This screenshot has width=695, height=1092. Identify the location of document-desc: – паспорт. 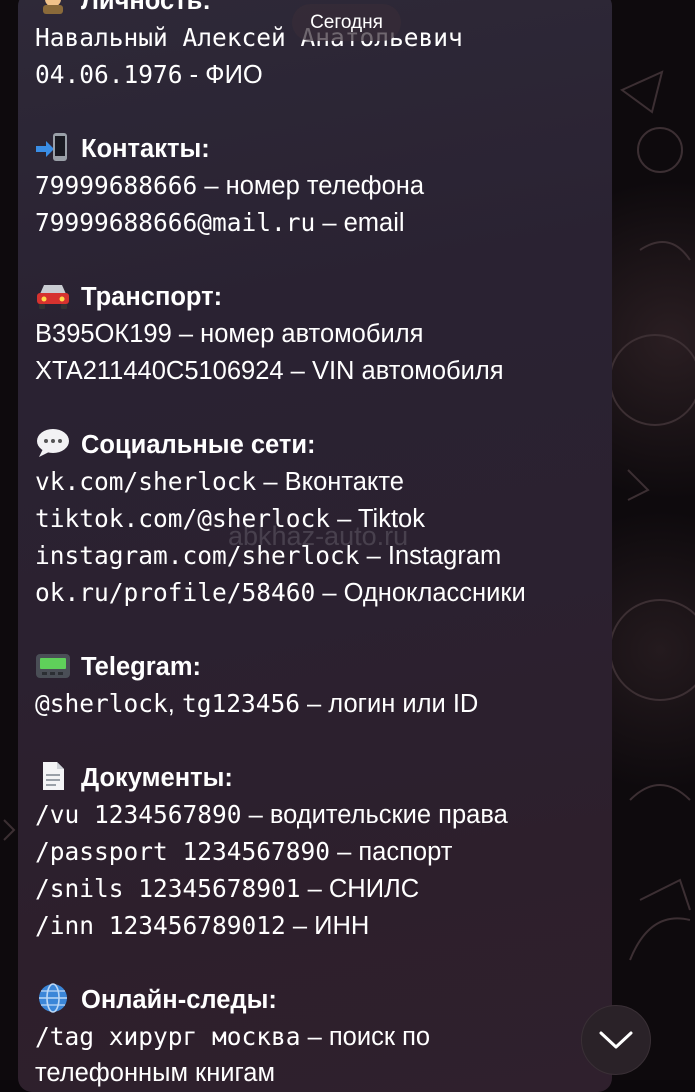
(391, 852).